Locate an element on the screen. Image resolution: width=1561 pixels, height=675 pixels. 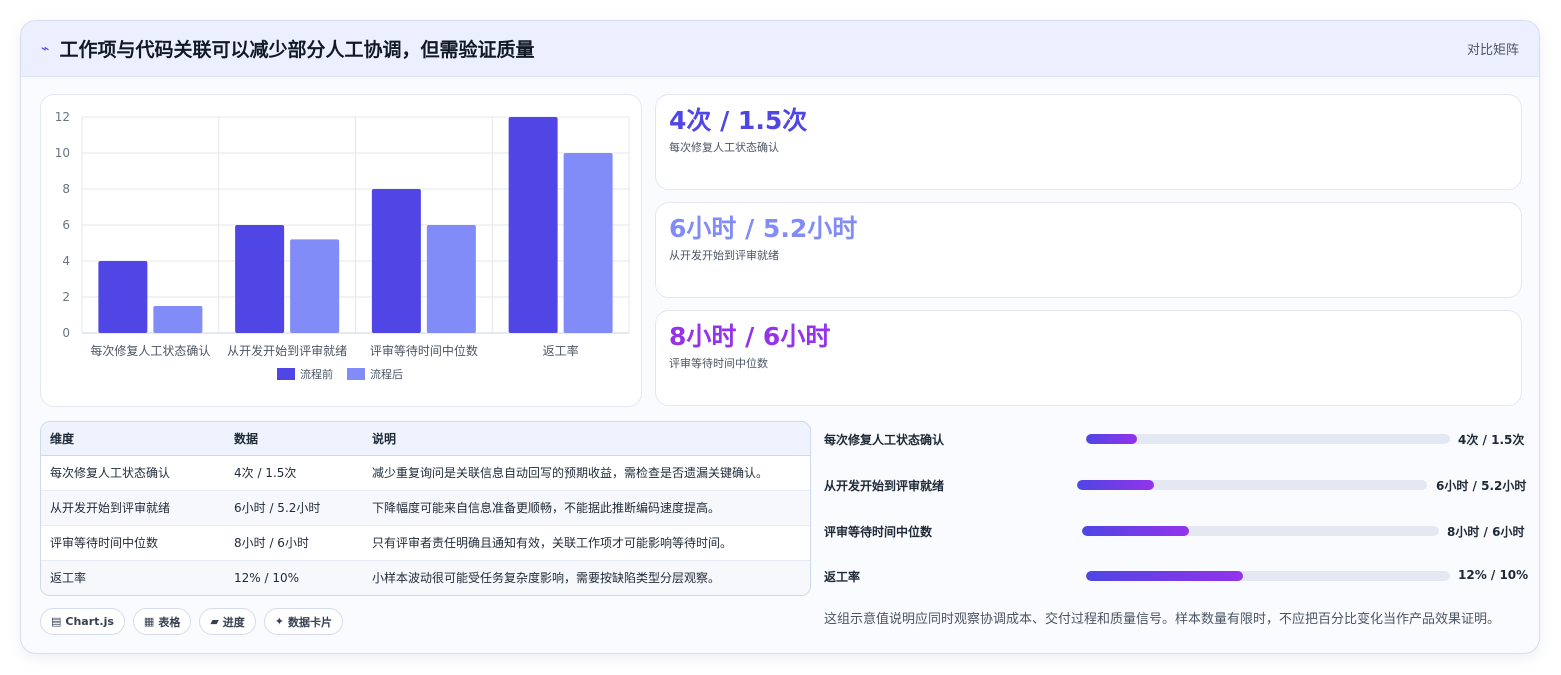
y-tick-label: 2 is located at coordinates (66, 297).